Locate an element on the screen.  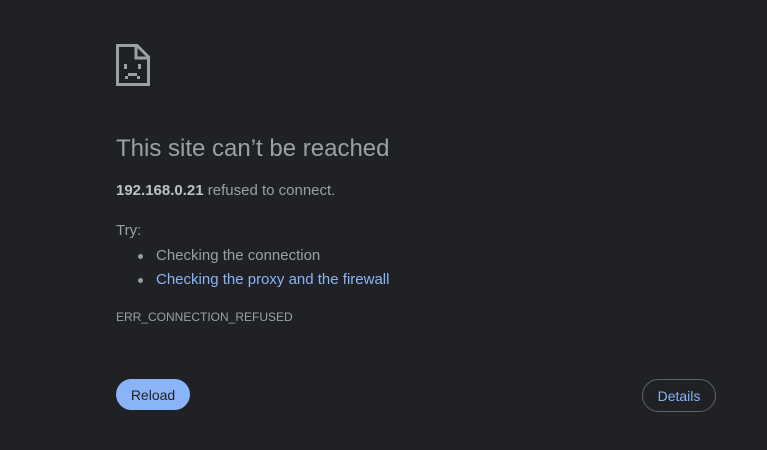
suggestion-check-proxy-firewall: Checking the proxy and the firewall is located at coordinates (252, 280).